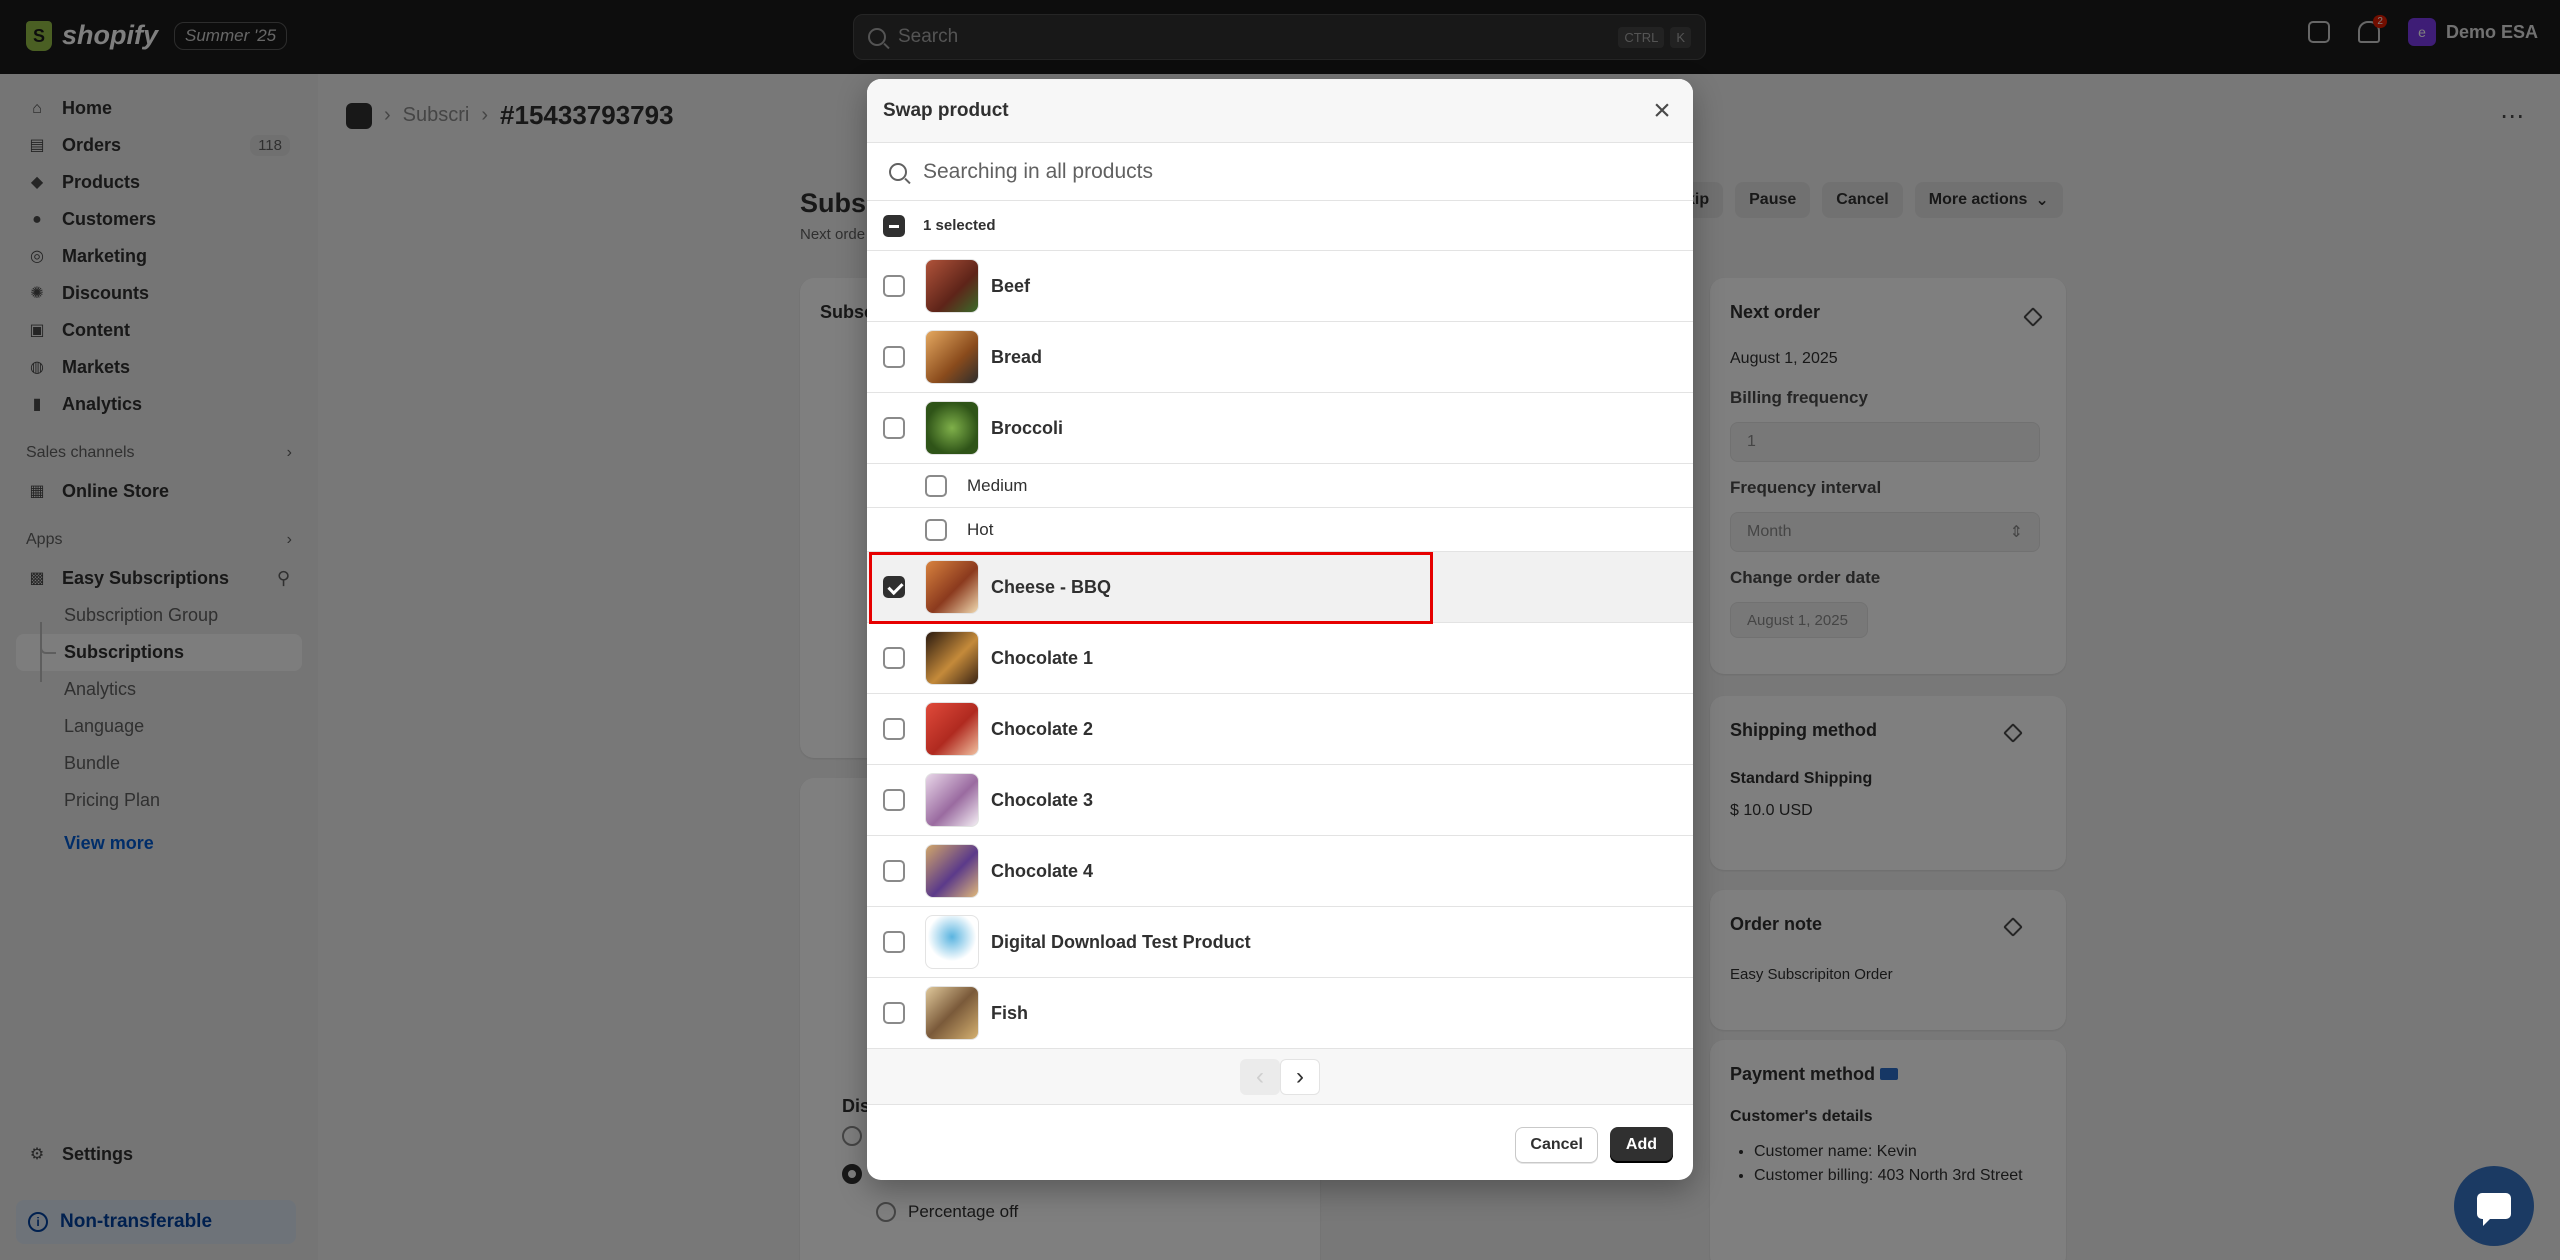 This screenshot has height=1260, width=2560. What do you see at coordinates (1662, 110) in the screenshot?
I see `close-icon: ×` at bounding box center [1662, 110].